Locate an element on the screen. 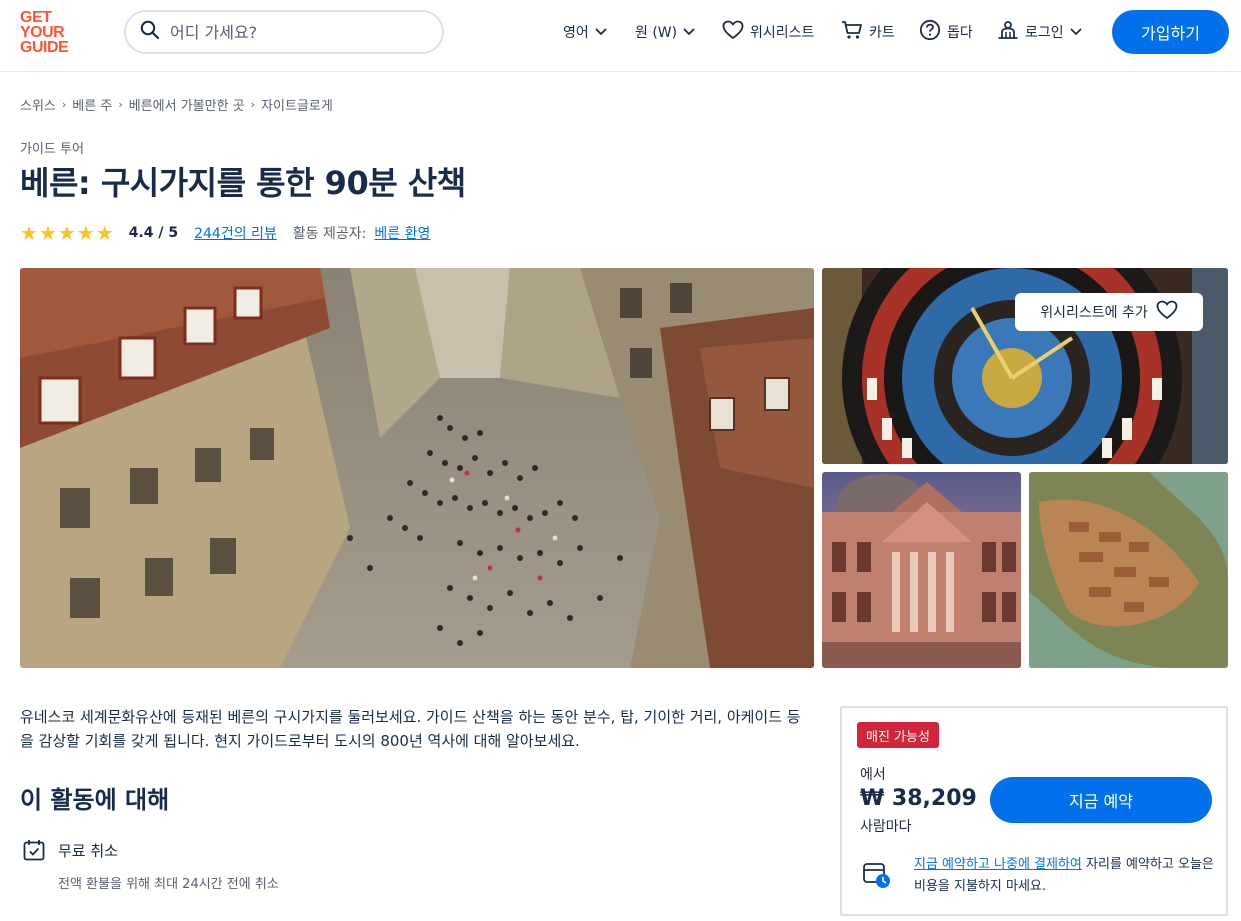 This screenshot has width=1241, height=921. help-label: 돕다 is located at coordinates (960, 33).